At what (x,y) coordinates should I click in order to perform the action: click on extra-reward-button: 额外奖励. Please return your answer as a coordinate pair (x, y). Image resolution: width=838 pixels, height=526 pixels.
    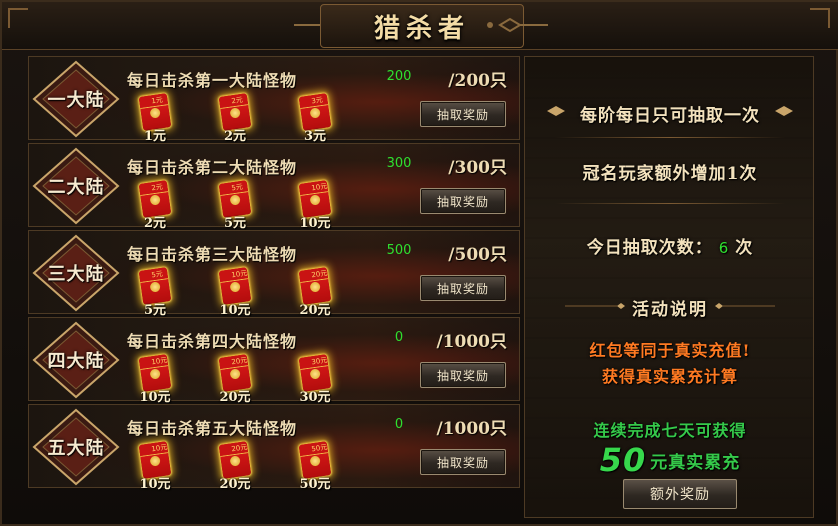
    Looking at the image, I should click on (680, 494).